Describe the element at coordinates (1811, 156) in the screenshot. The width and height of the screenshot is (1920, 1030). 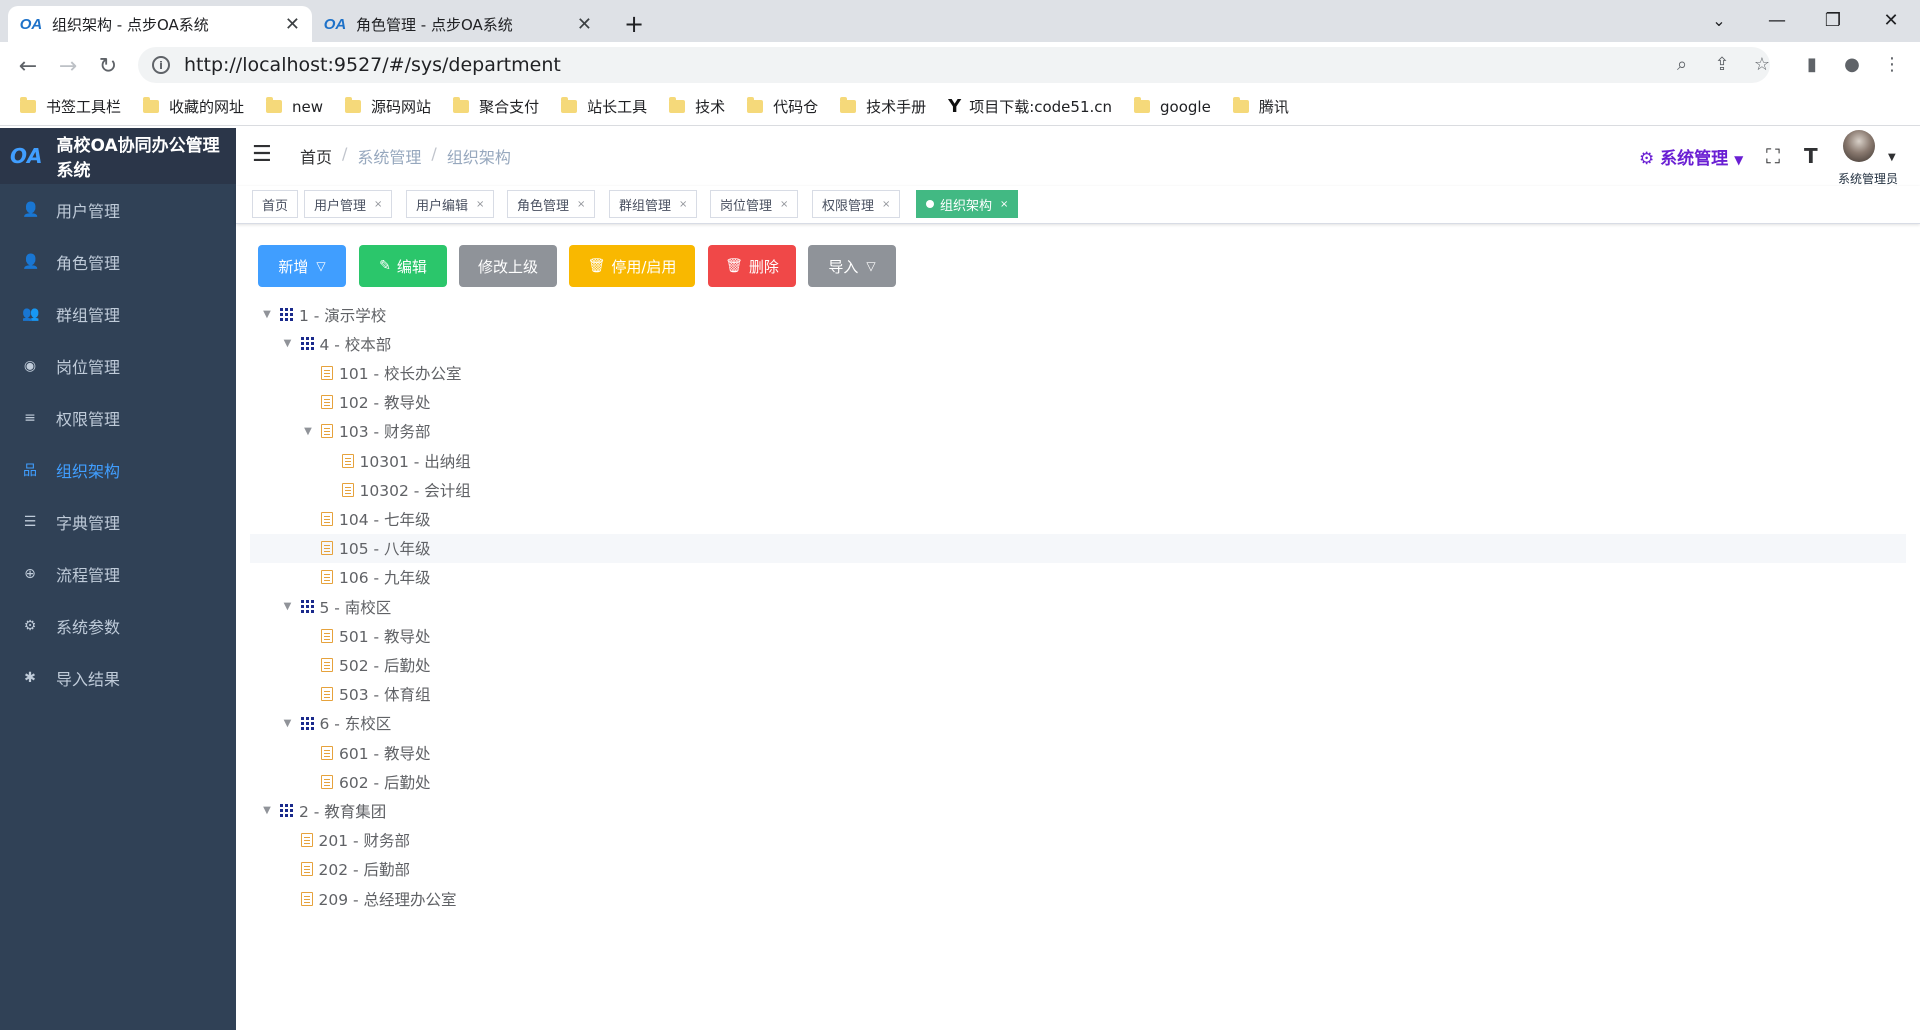
I see `font-size-icon: T` at that location.